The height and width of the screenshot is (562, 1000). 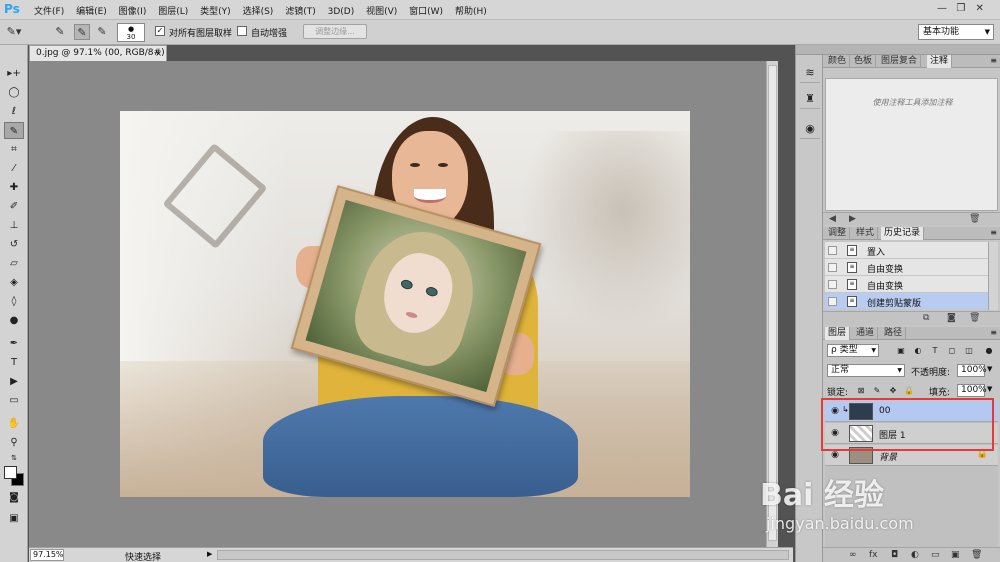 What do you see at coordinates (14, 362) in the screenshot?
I see `type-tool-icon: T` at bounding box center [14, 362].